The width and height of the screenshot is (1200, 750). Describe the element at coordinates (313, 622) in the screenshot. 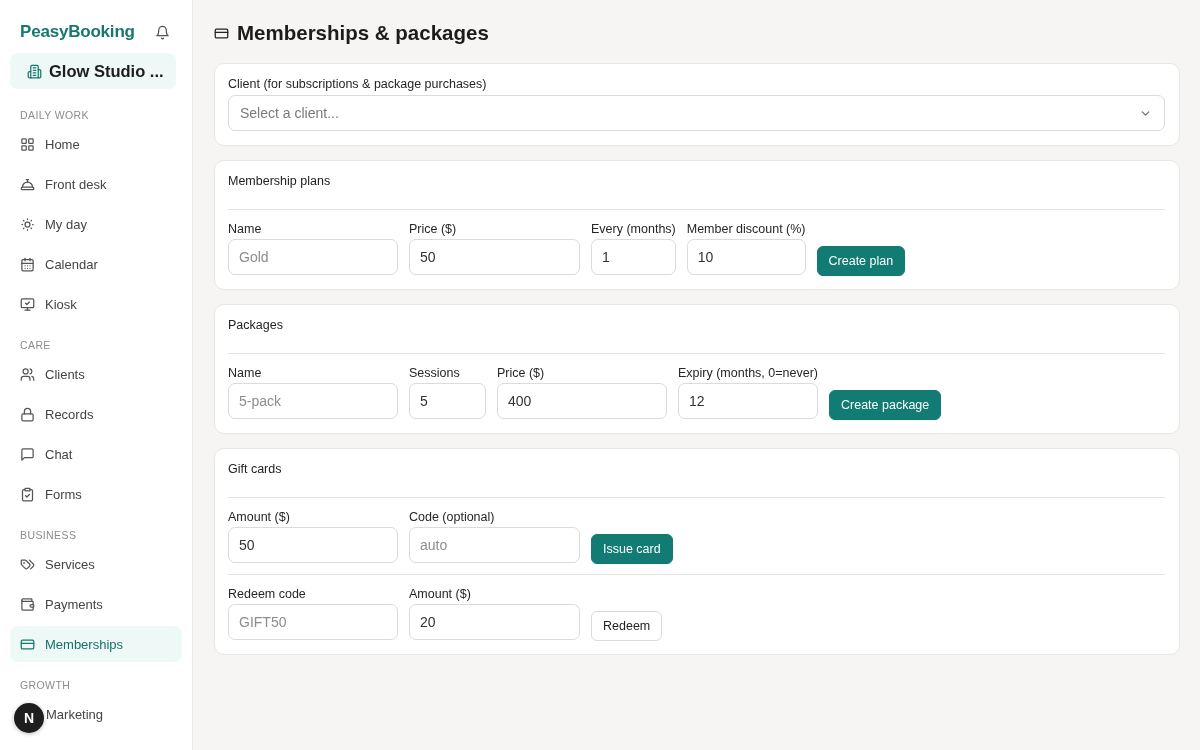

I see `input-field: GIFT50` at that location.